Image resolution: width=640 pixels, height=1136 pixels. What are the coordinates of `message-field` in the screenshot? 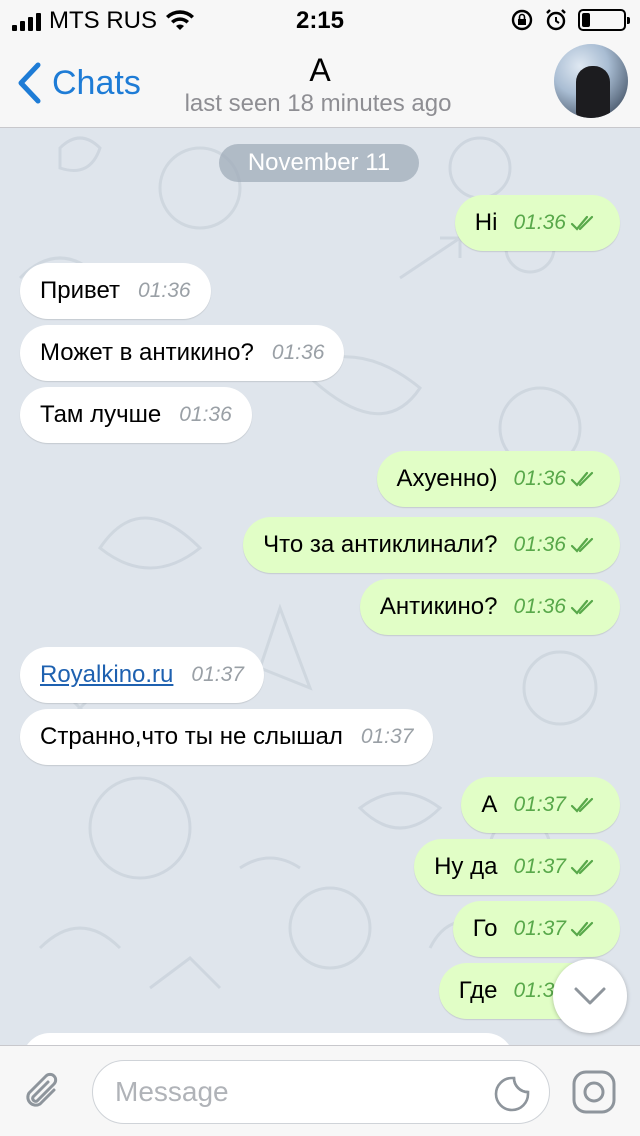 It's located at (321, 1092).